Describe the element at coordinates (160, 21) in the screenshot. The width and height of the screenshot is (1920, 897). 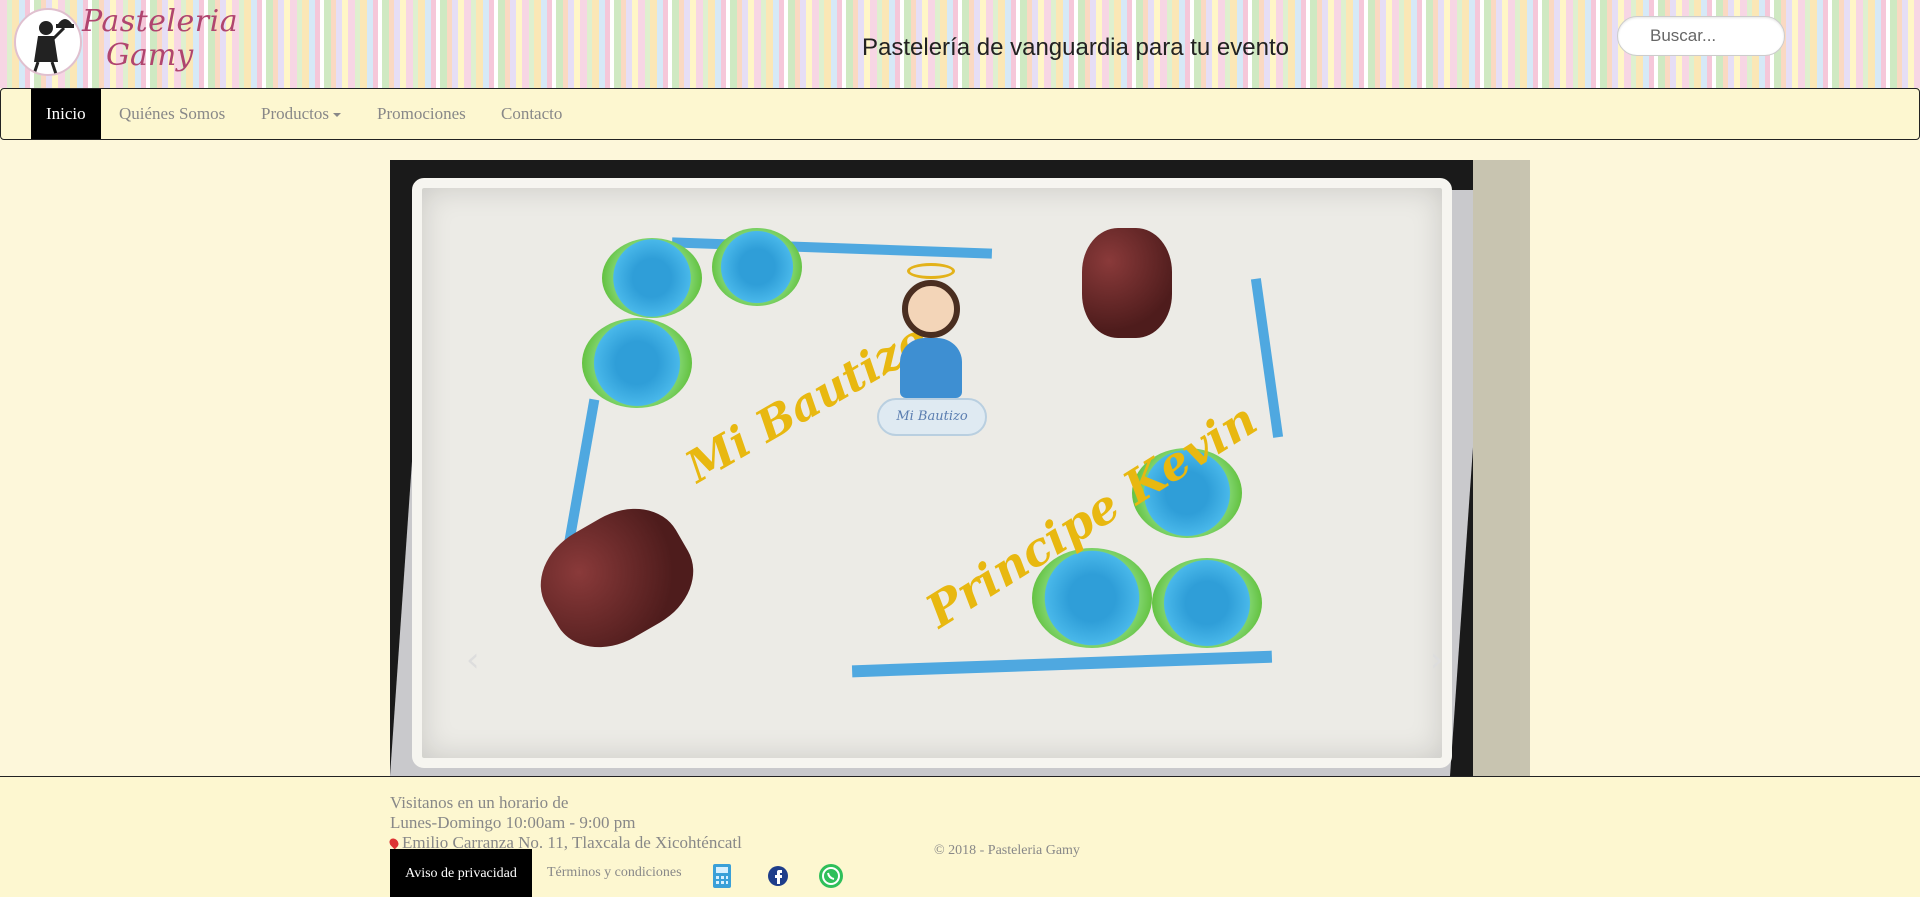
I see `logo-text-line1: Pasteleria` at that location.